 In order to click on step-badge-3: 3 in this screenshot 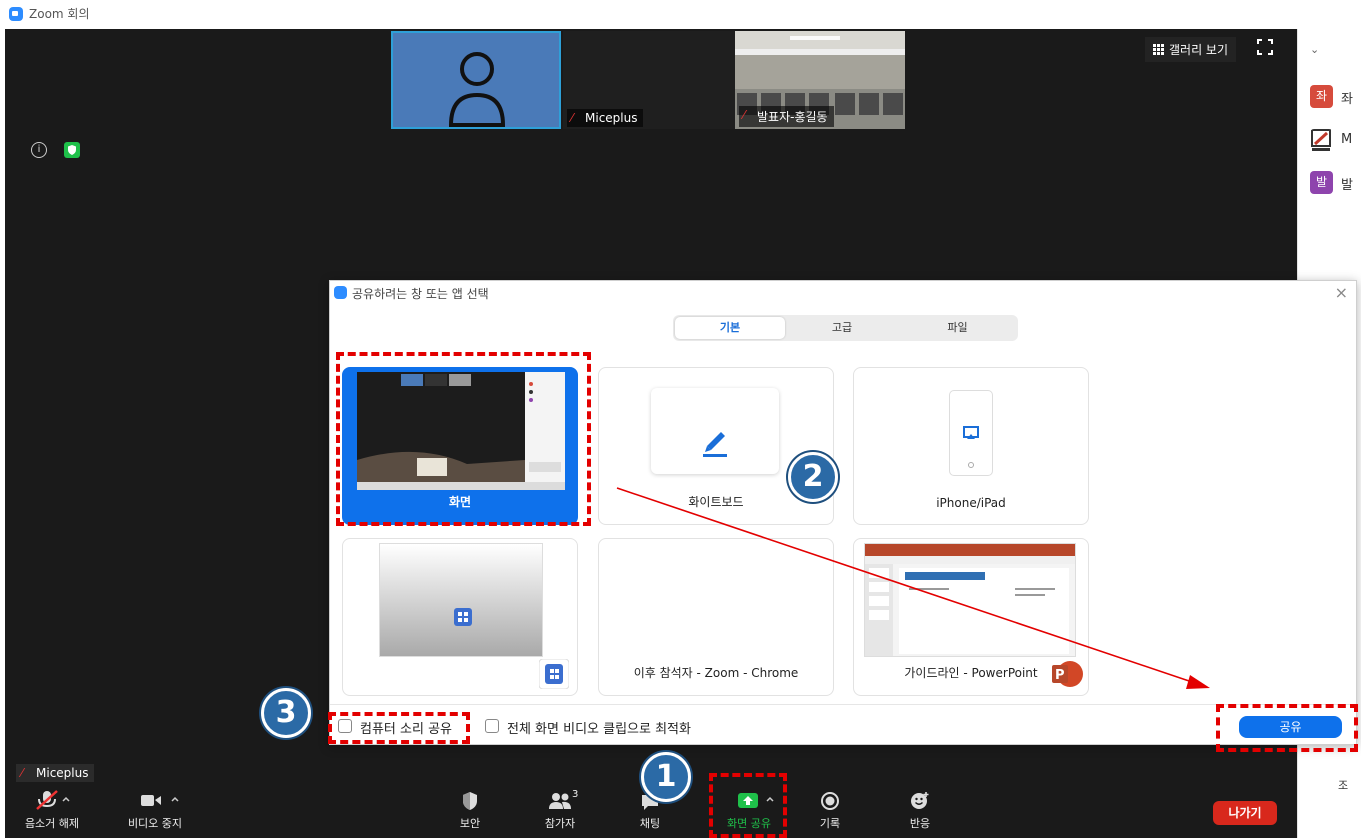, I will do `click(286, 713)`.